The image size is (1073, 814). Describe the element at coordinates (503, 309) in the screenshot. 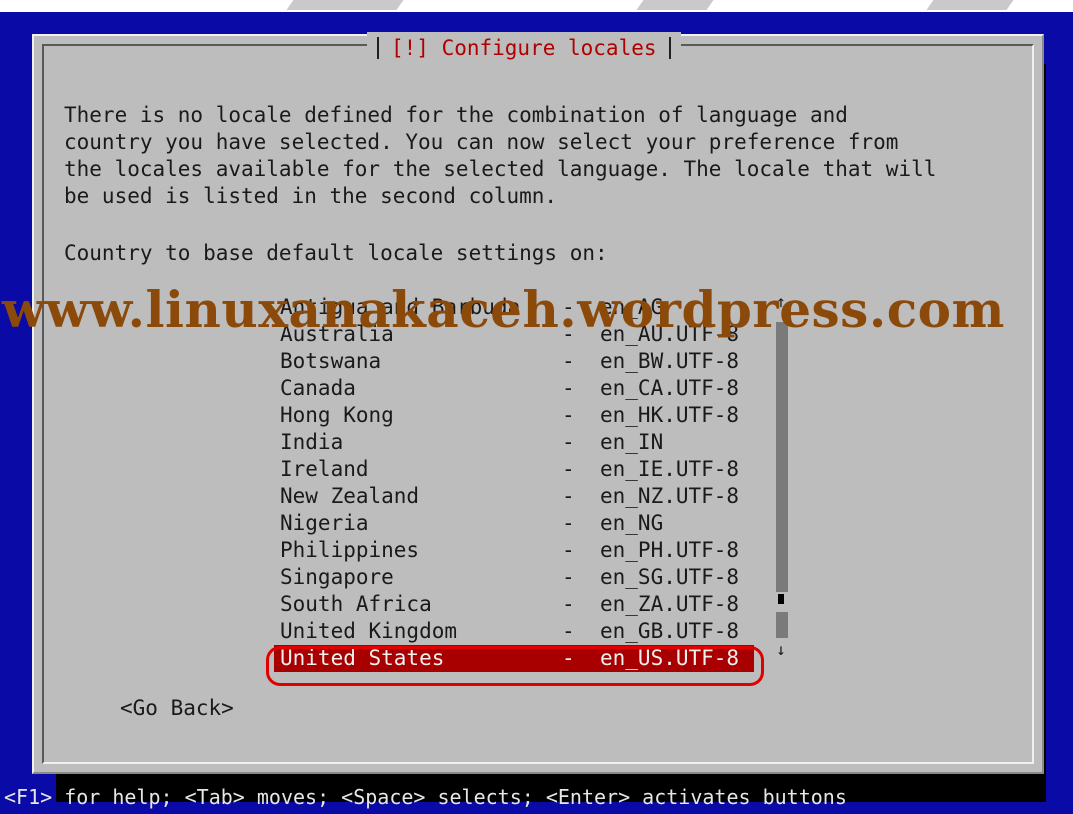

I see `watermark-text: www.linuxanakaceh.wordpress.com` at that location.